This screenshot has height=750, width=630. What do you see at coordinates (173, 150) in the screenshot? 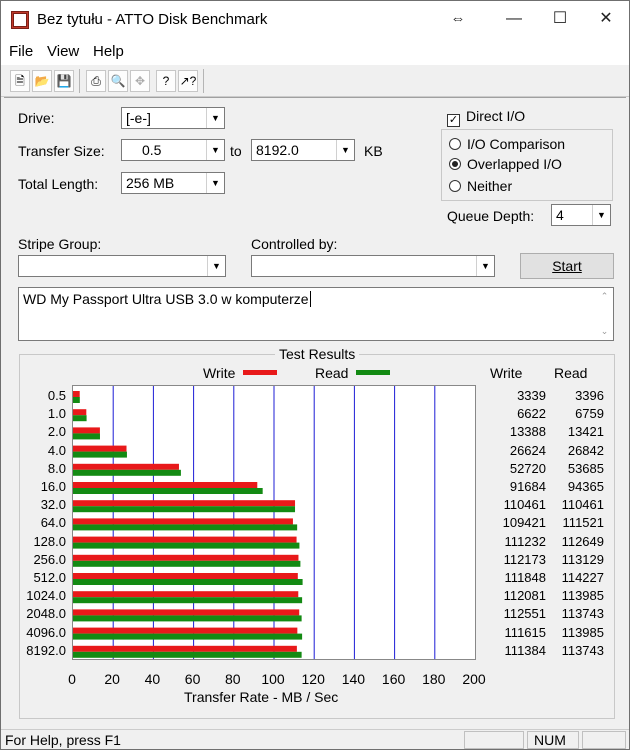
I see `transfer-size-from-select: 0.5 ▼` at bounding box center [173, 150].